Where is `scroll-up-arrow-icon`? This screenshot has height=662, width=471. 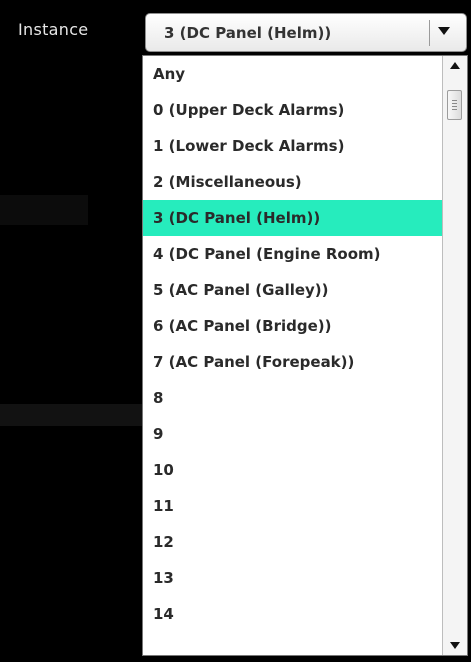
scroll-up-arrow-icon is located at coordinates (455, 65).